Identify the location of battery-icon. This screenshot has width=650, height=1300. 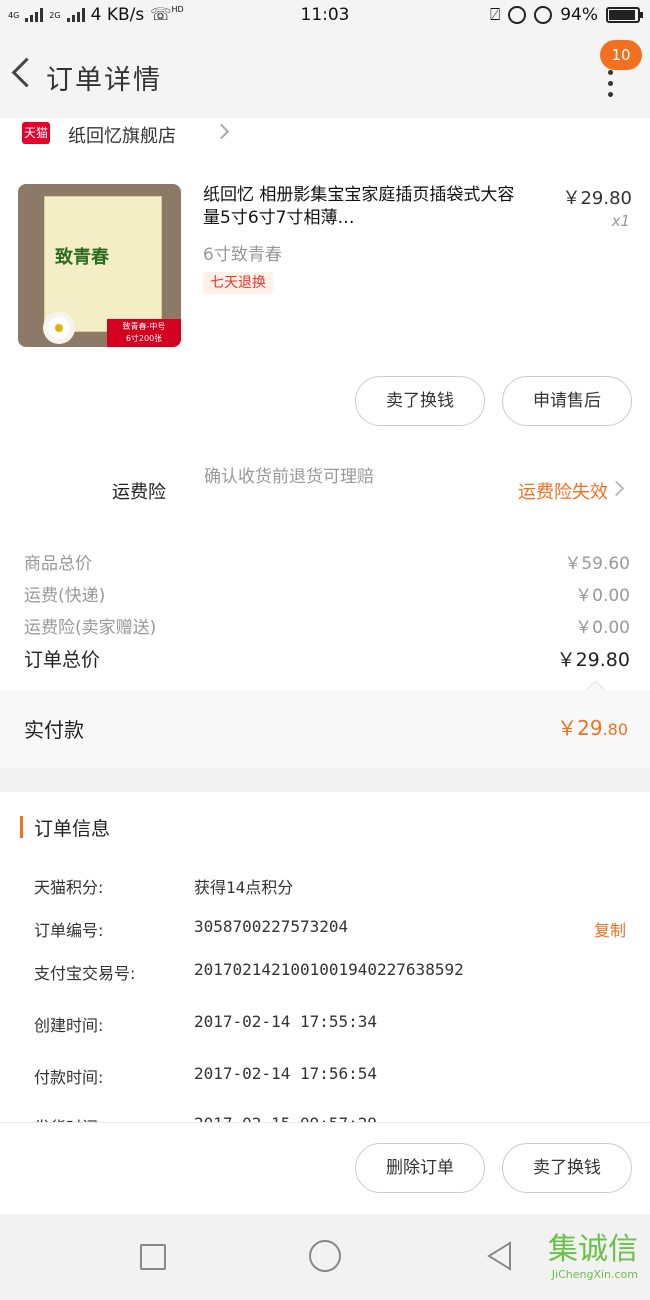
(624, 15).